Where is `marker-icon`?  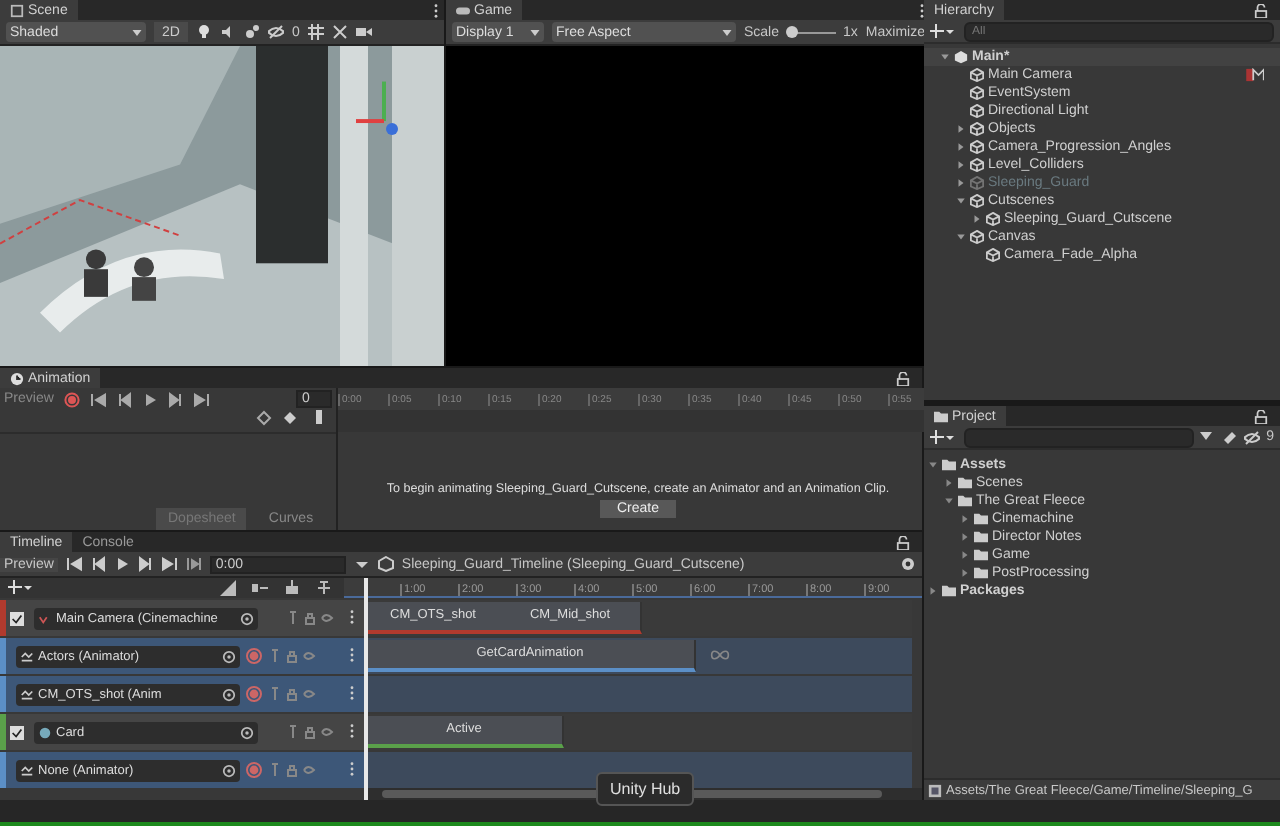 marker-icon is located at coordinates (292, 588).